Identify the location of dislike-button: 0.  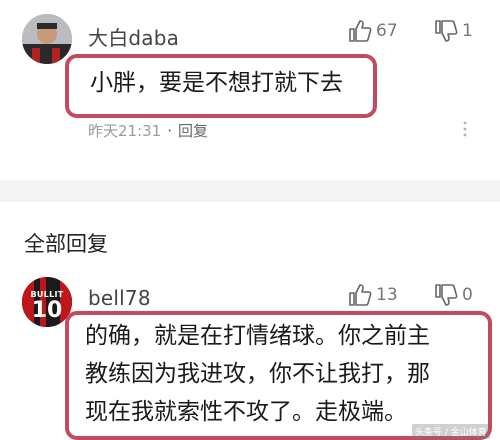
(453, 295).